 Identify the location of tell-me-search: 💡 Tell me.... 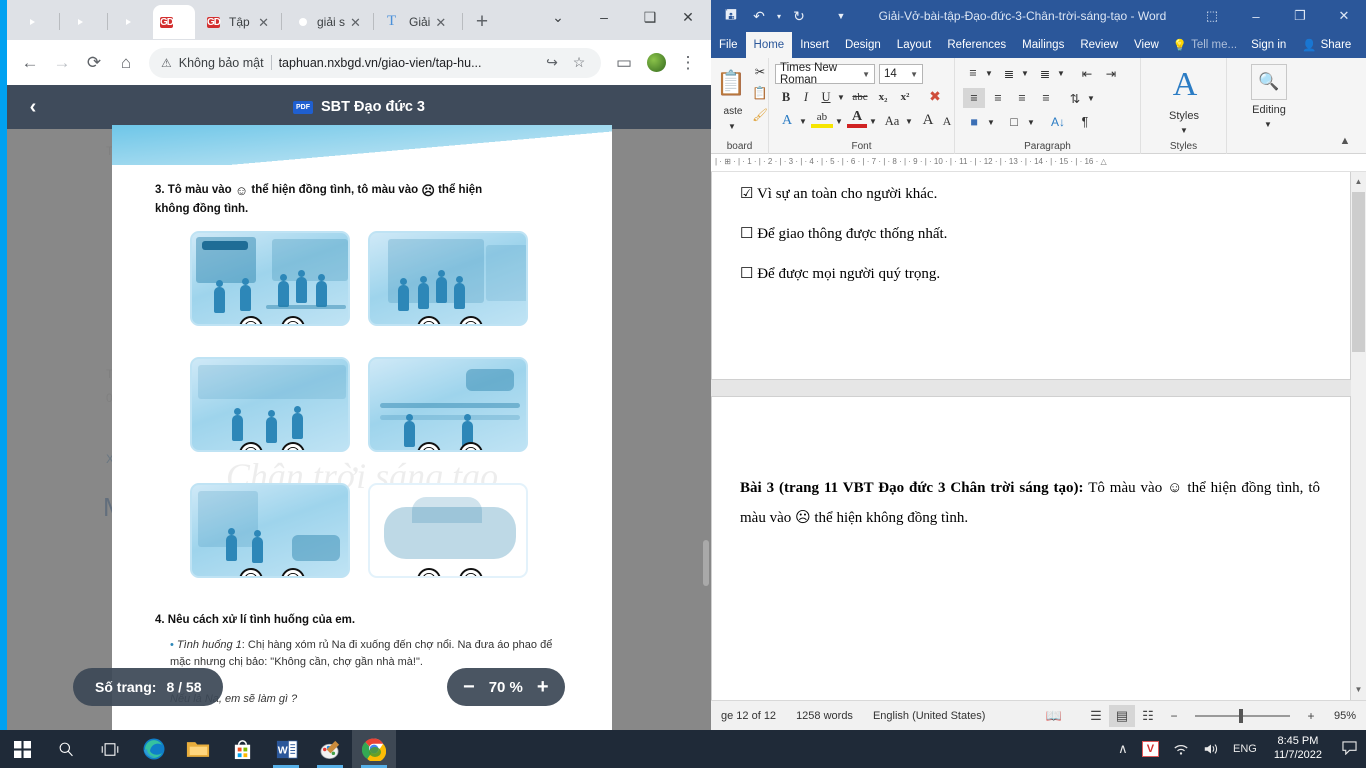
(1205, 45).